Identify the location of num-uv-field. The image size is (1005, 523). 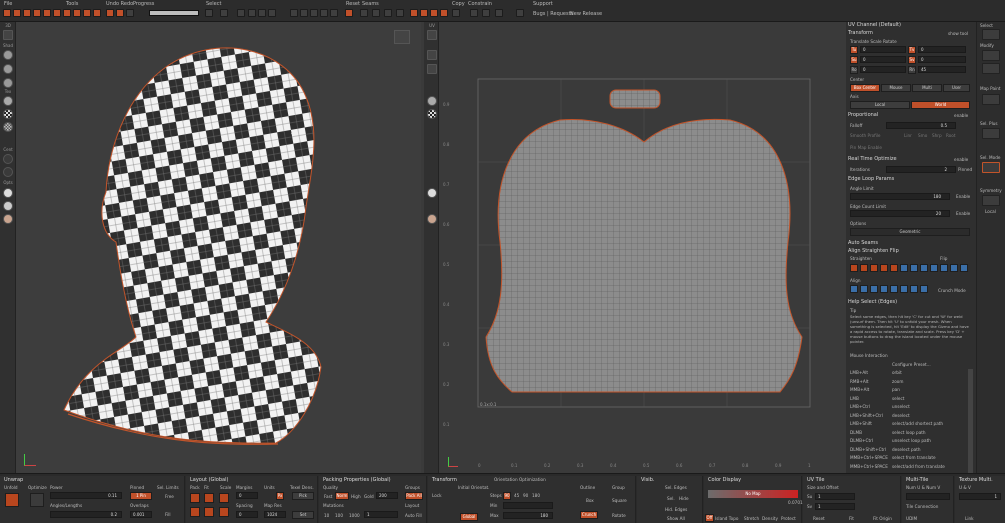
(928, 496).